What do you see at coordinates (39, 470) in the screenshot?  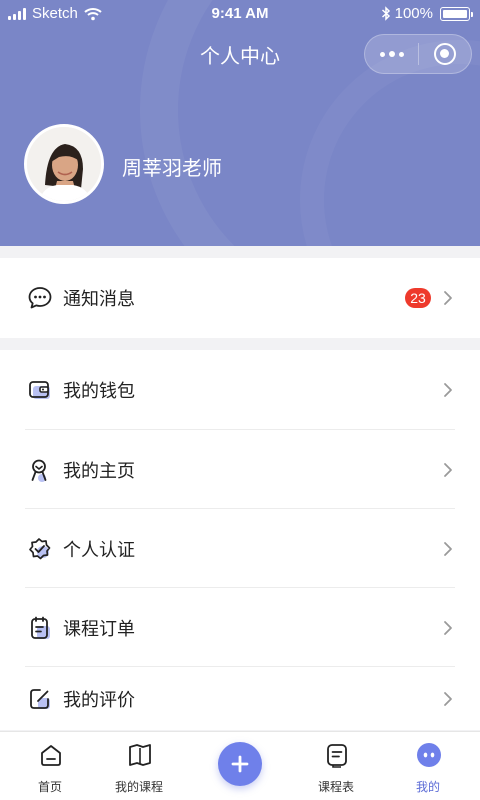 I see `homepage-icon` at bounding box center [39, 470].